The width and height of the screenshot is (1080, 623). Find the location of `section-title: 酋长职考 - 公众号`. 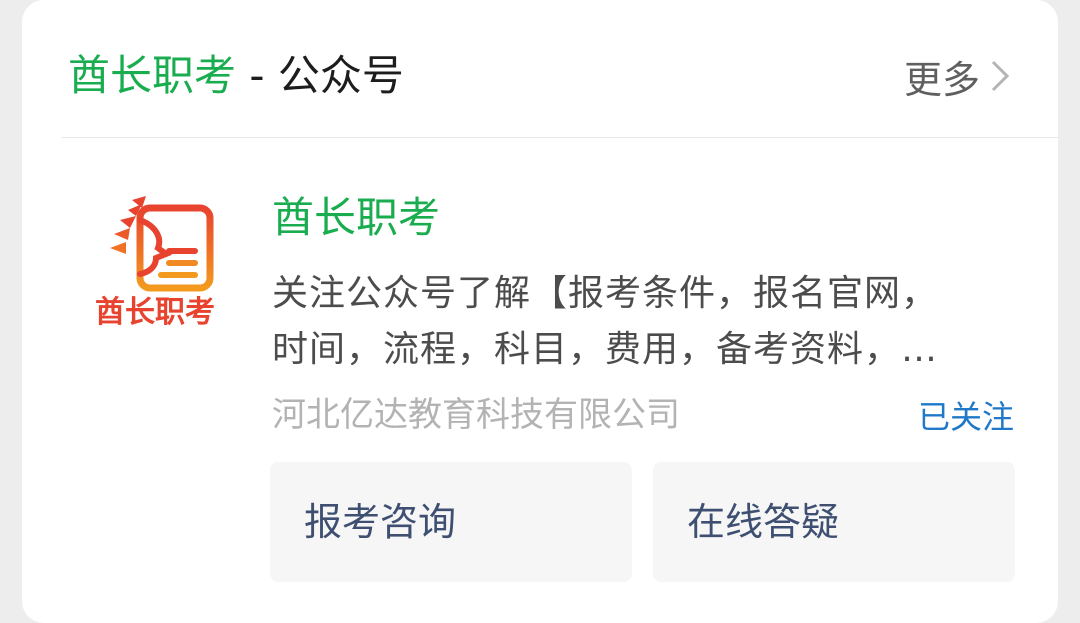

section-title: 酋长职考 - 公众号 is located at coordinates (236, 76).